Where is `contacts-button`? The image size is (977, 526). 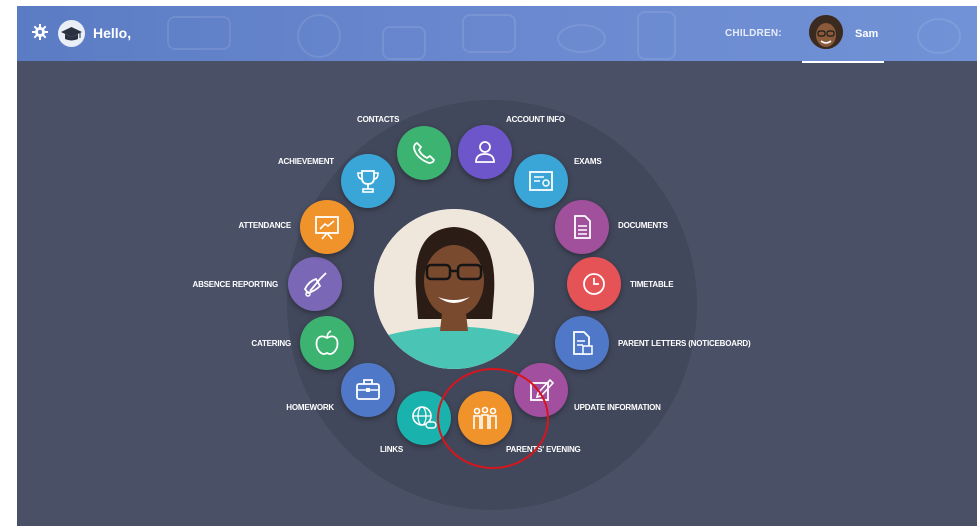
contacts-button is located at coordinates (424, 153).